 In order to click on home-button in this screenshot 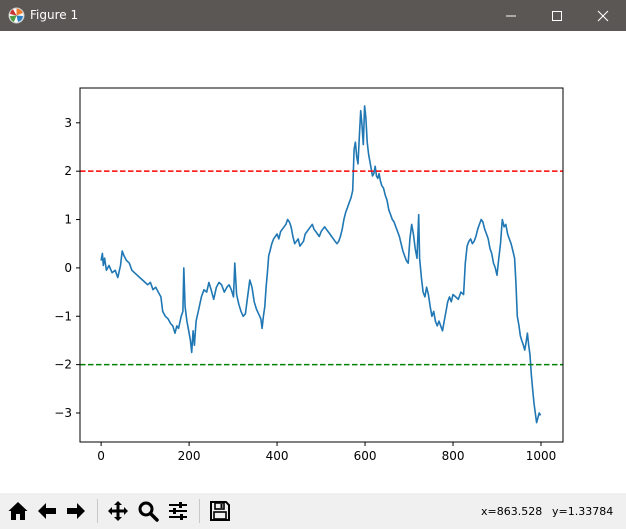, I will do `click(18, 511)`.